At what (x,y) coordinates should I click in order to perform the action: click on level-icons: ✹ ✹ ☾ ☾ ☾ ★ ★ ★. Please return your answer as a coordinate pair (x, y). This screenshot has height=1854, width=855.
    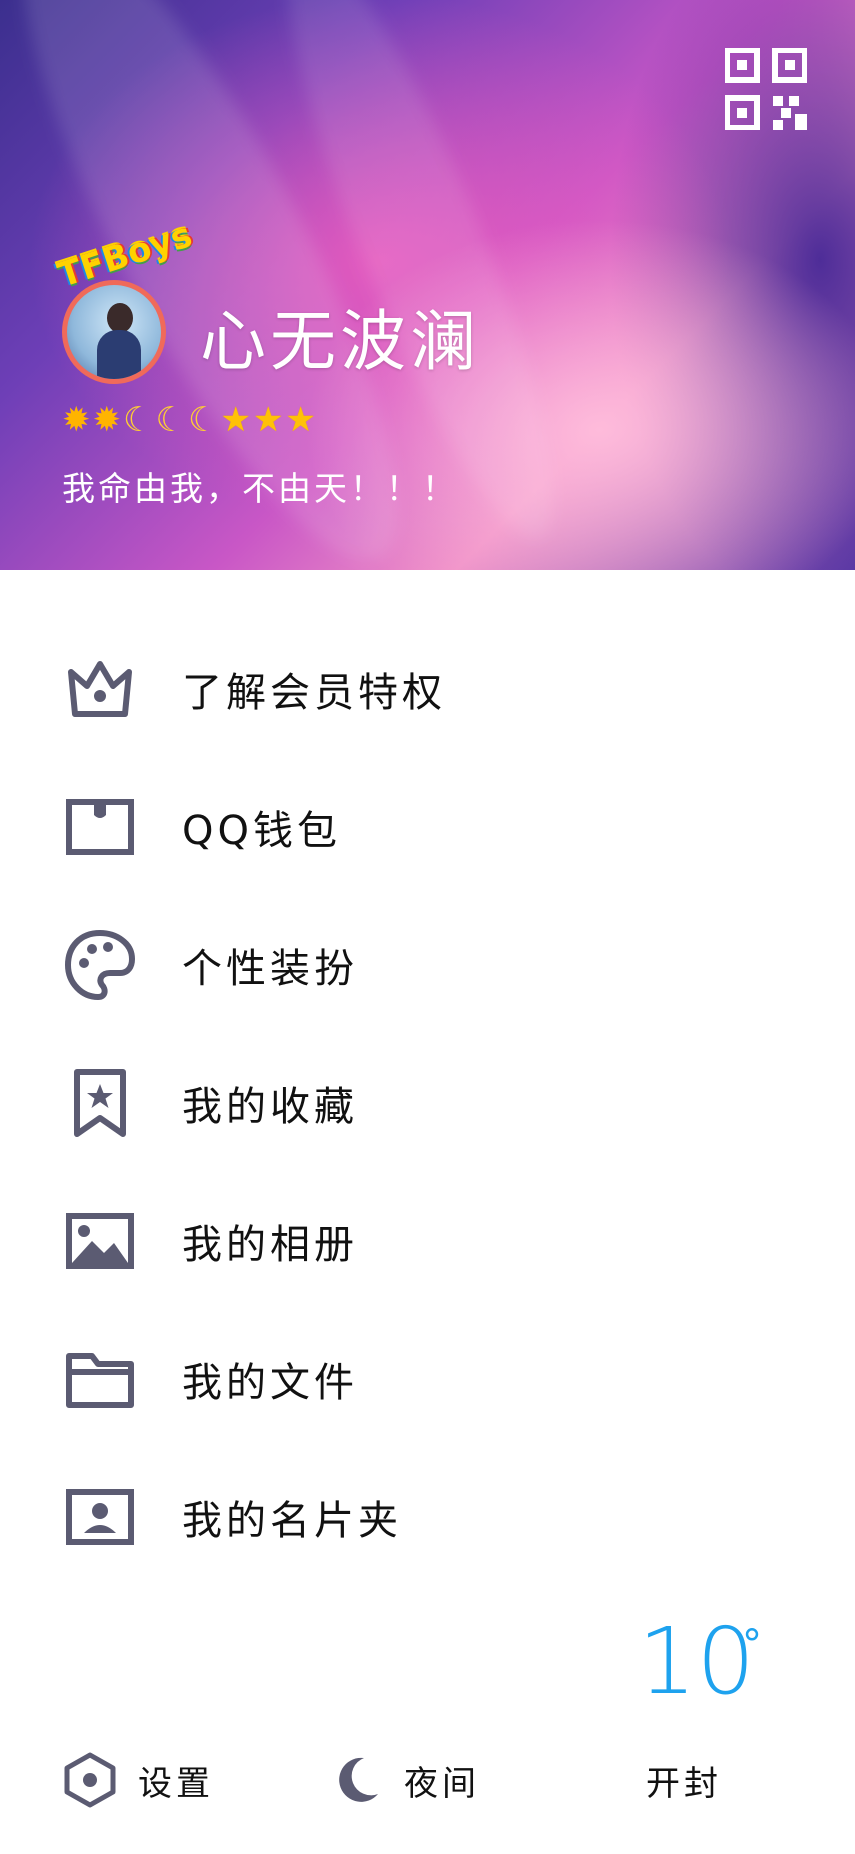
    Looking at the image, I should click on (189, 420).